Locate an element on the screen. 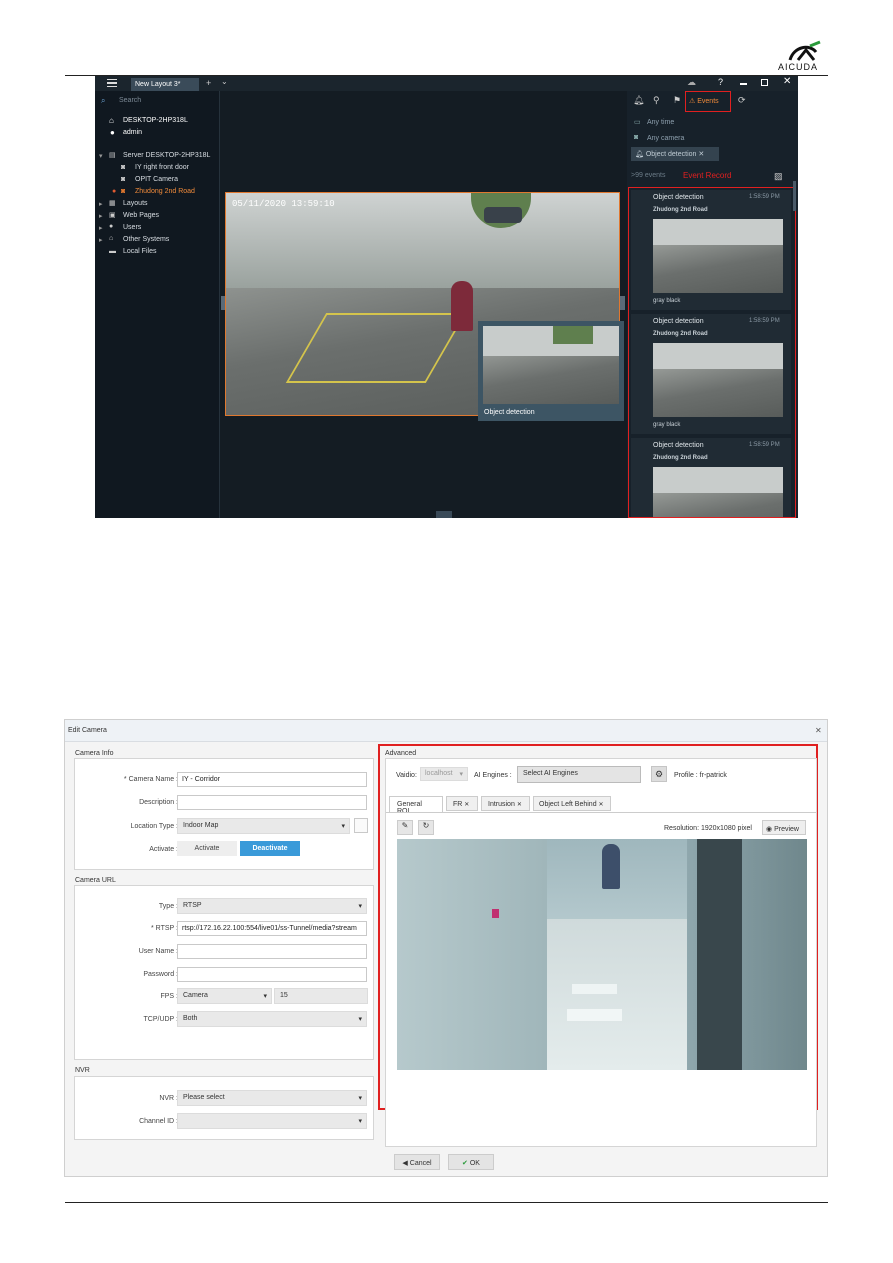 This screenshot has height=1263, width=893. camera-node: IY right front door is located at coordinates (162, 167).